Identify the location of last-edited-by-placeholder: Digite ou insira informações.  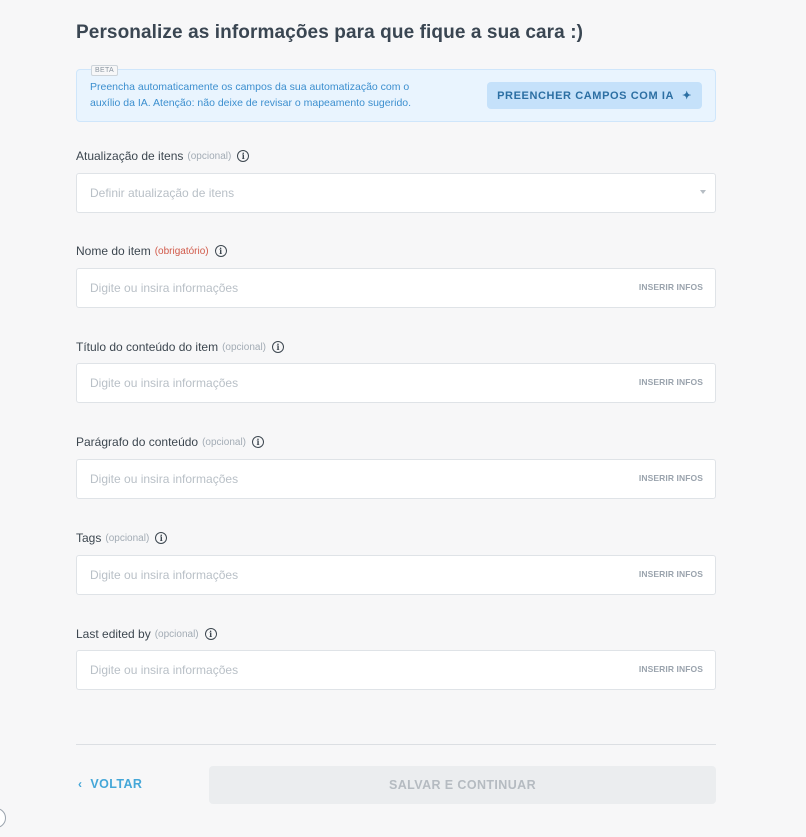
(164, 670).